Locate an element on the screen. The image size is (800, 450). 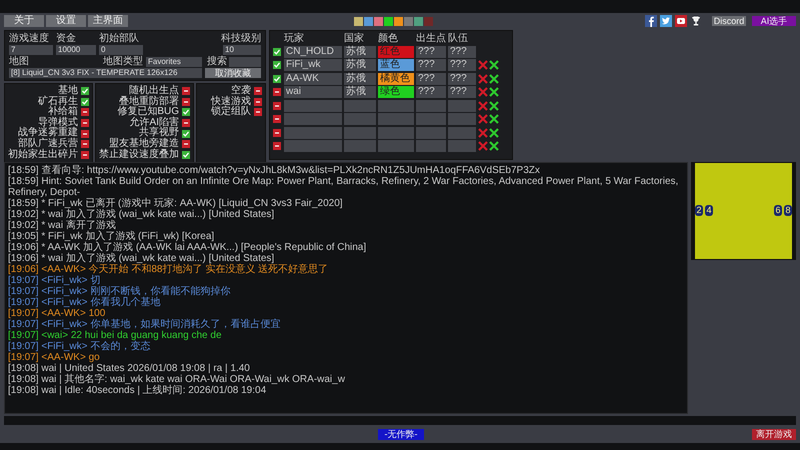
twitter-icon is located at coordinates (666, 21).